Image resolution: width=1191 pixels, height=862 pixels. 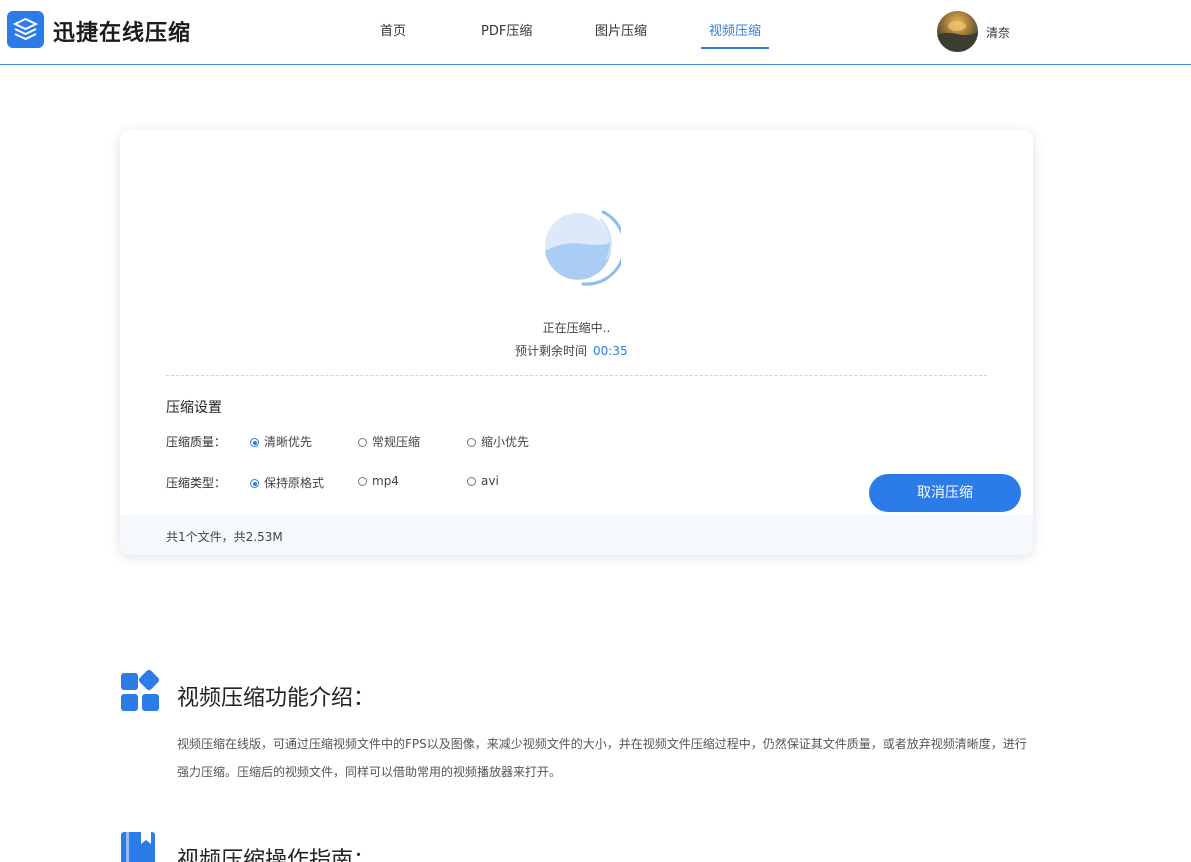 I want to click on quality-option-clarity: 清晰优先, so click(x=281, y=441).